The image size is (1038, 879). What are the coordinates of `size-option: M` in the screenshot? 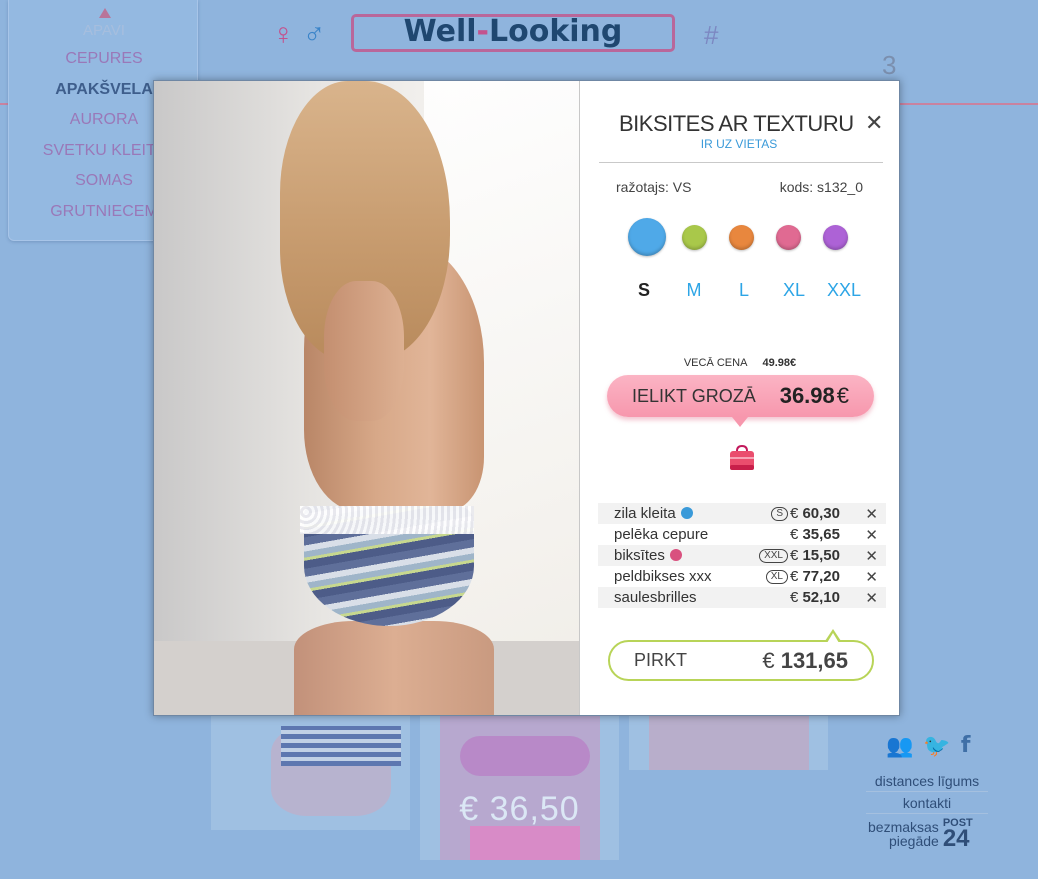 It's located at (694, 290).